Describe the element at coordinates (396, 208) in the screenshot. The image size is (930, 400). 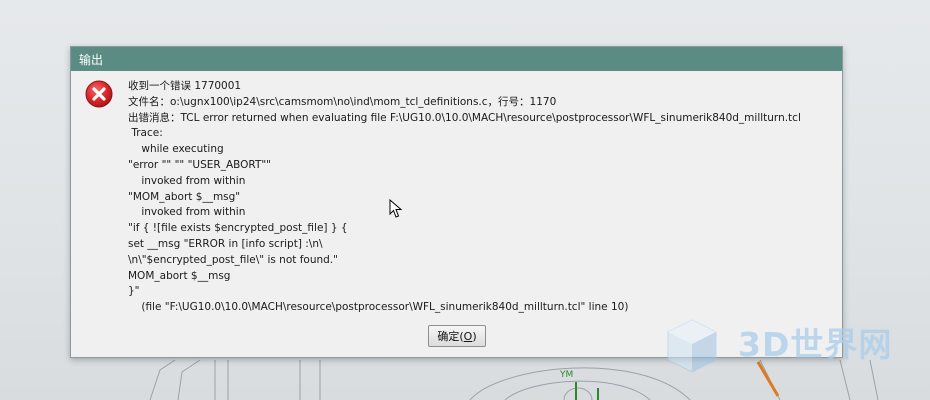
I see `mouse-cursor-icon` at that location.